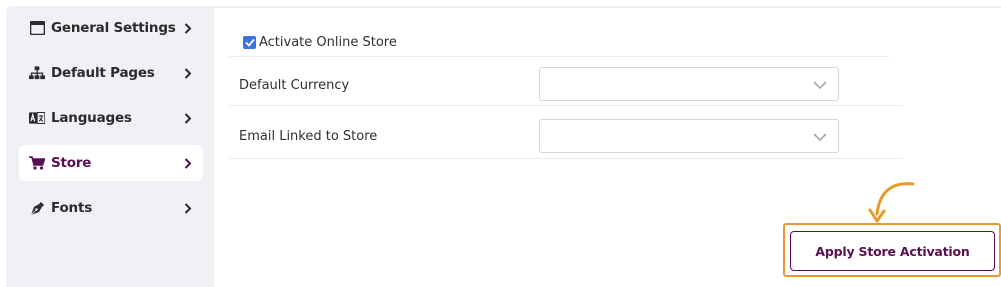 This screenshot has width=1001, height=287. What do you see at coordinates (891, 202) in the screenshot?
I see `pointer-arrow-icon` at bounding box center [891, 202].